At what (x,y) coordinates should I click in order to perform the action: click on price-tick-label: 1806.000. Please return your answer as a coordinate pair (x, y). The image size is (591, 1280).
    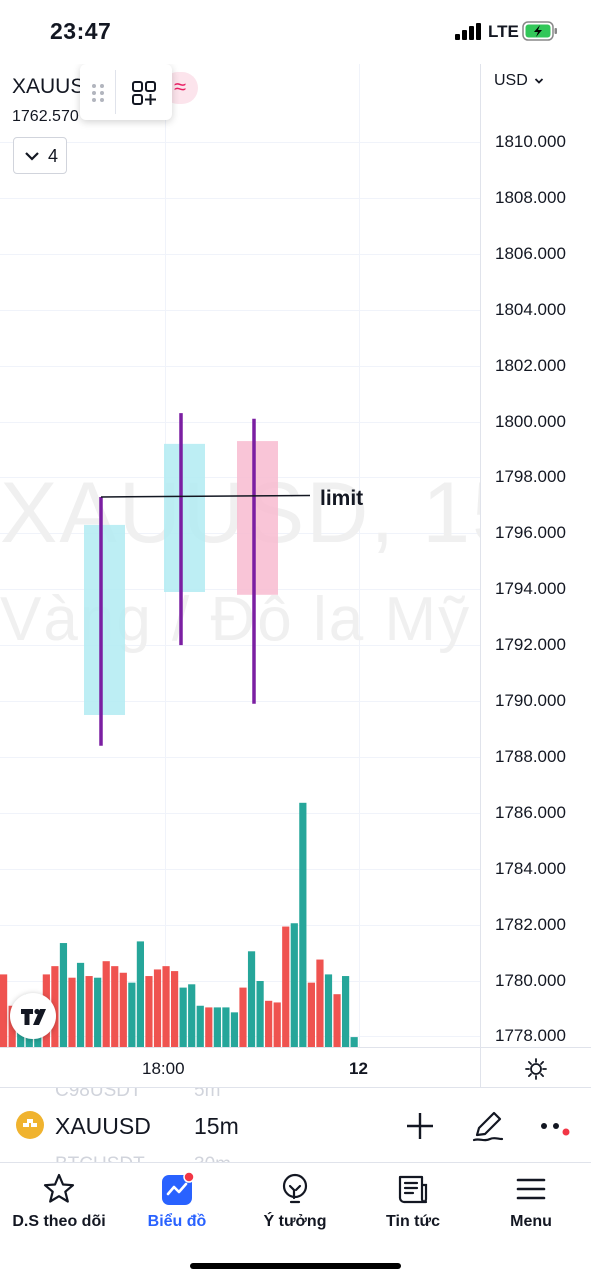
    Looking at the image, I should click on (530, 253).